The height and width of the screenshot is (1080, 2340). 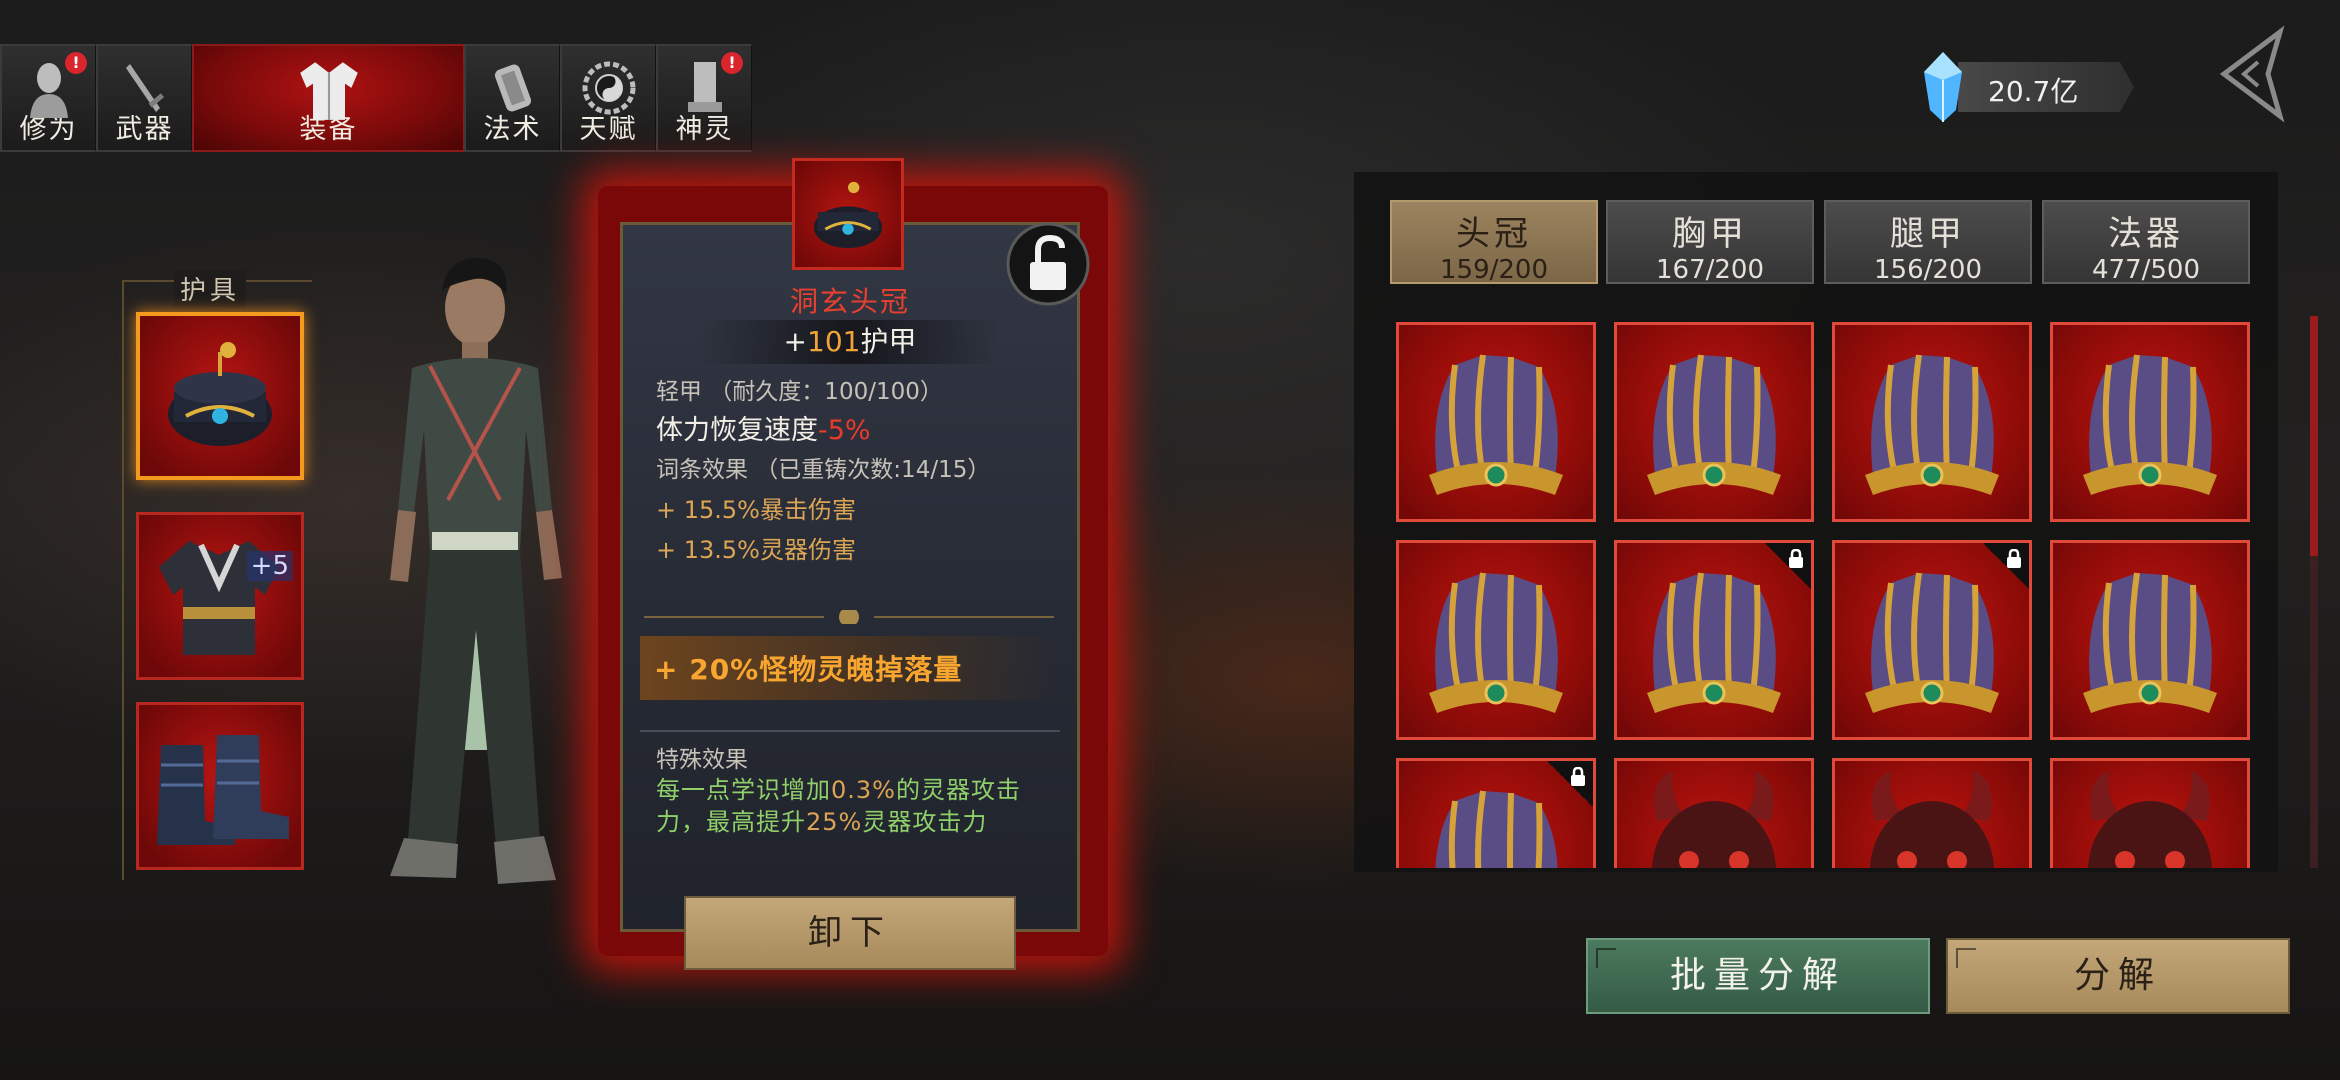 I want to click on item-card-icon, so click(x=848, y=214).